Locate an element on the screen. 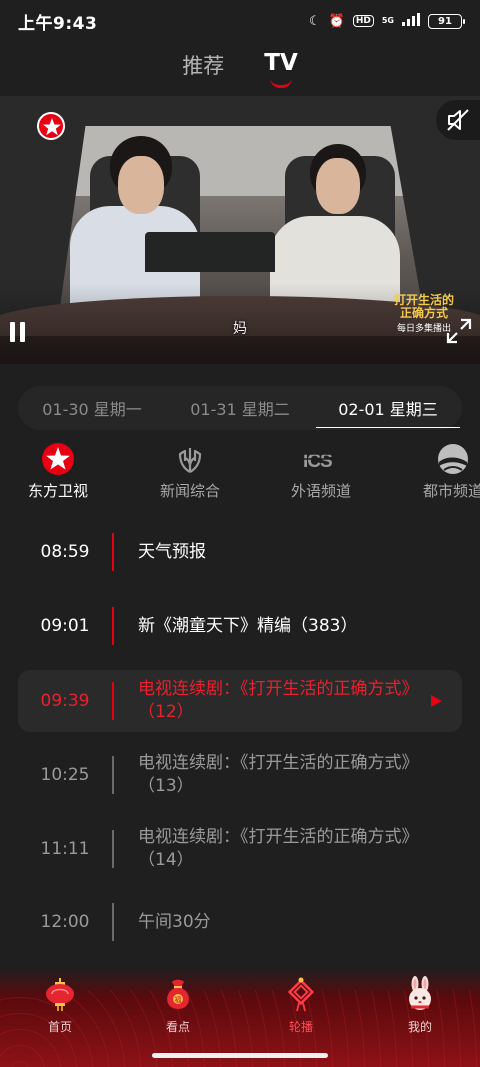 The height and width of the screenshot is (1067, 480). program-row: 11:11 电视连续剧：《打开生活的正确方式》（14） is located at coordinates (240, 849).